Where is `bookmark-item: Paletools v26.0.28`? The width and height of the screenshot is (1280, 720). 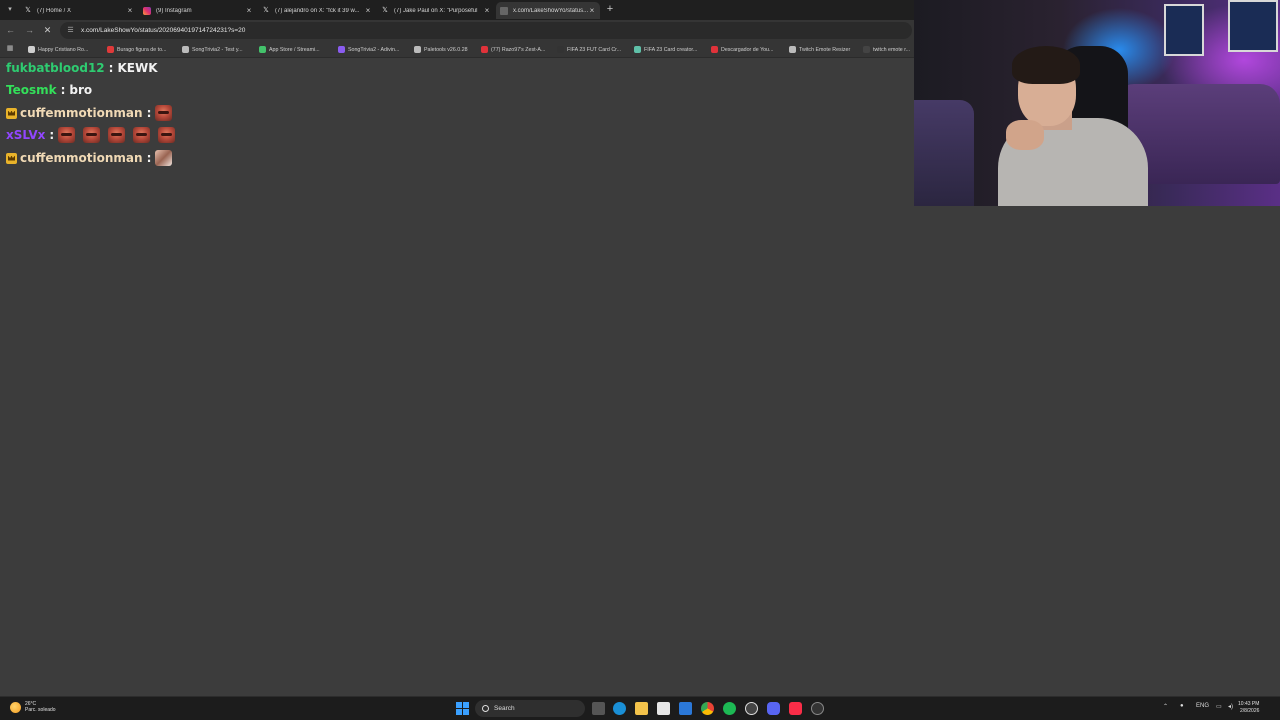 bookmark-item: Paletools v26.0.28 is located at coordinates (441, 49).